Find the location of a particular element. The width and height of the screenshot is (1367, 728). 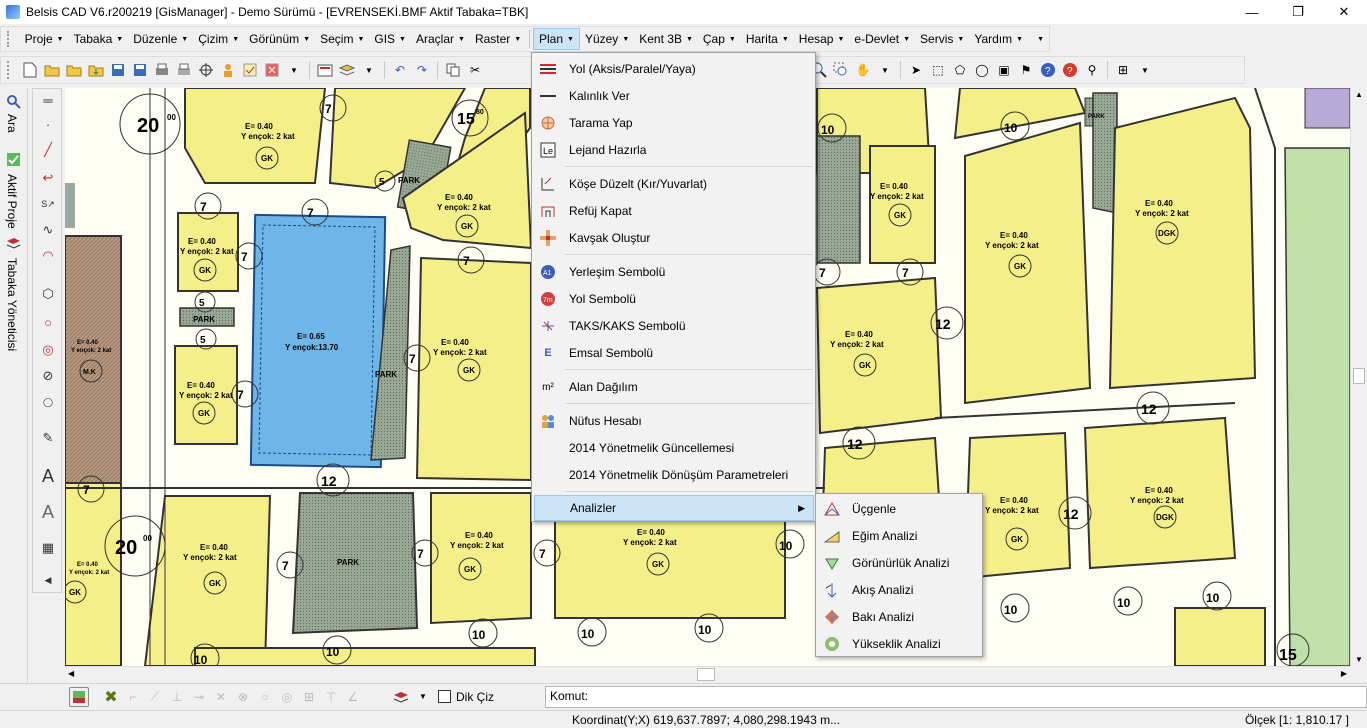

menubar-grip is located at coordinates (10, 39).